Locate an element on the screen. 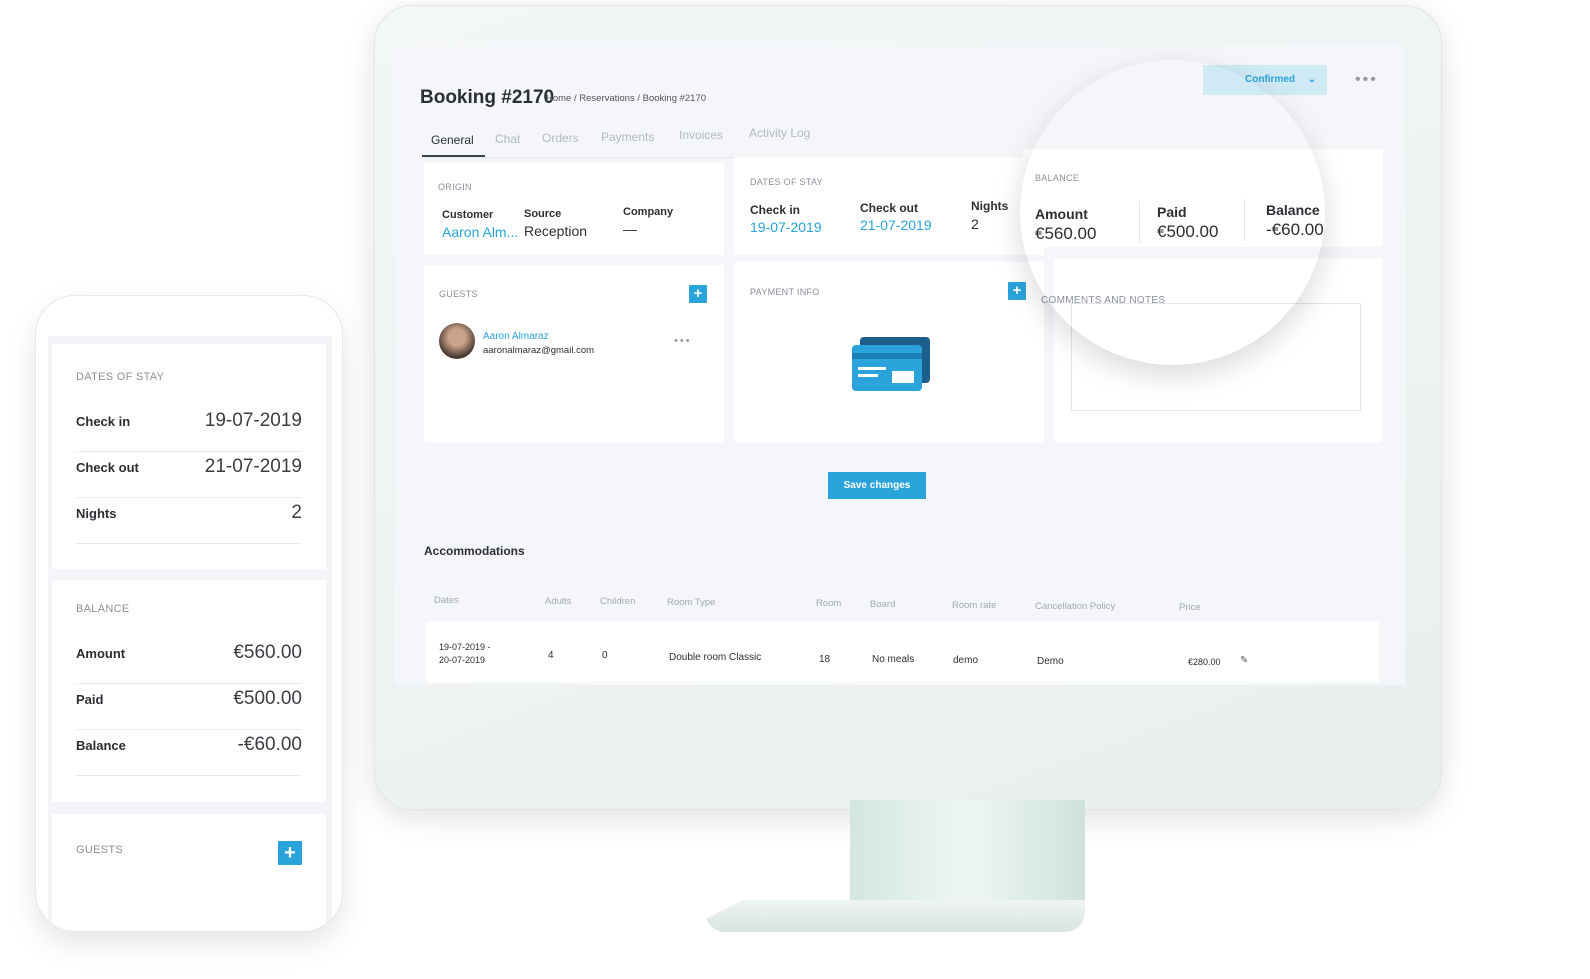  guest-name-link: Aaron Almaraz is located at coordinates (516, 336).